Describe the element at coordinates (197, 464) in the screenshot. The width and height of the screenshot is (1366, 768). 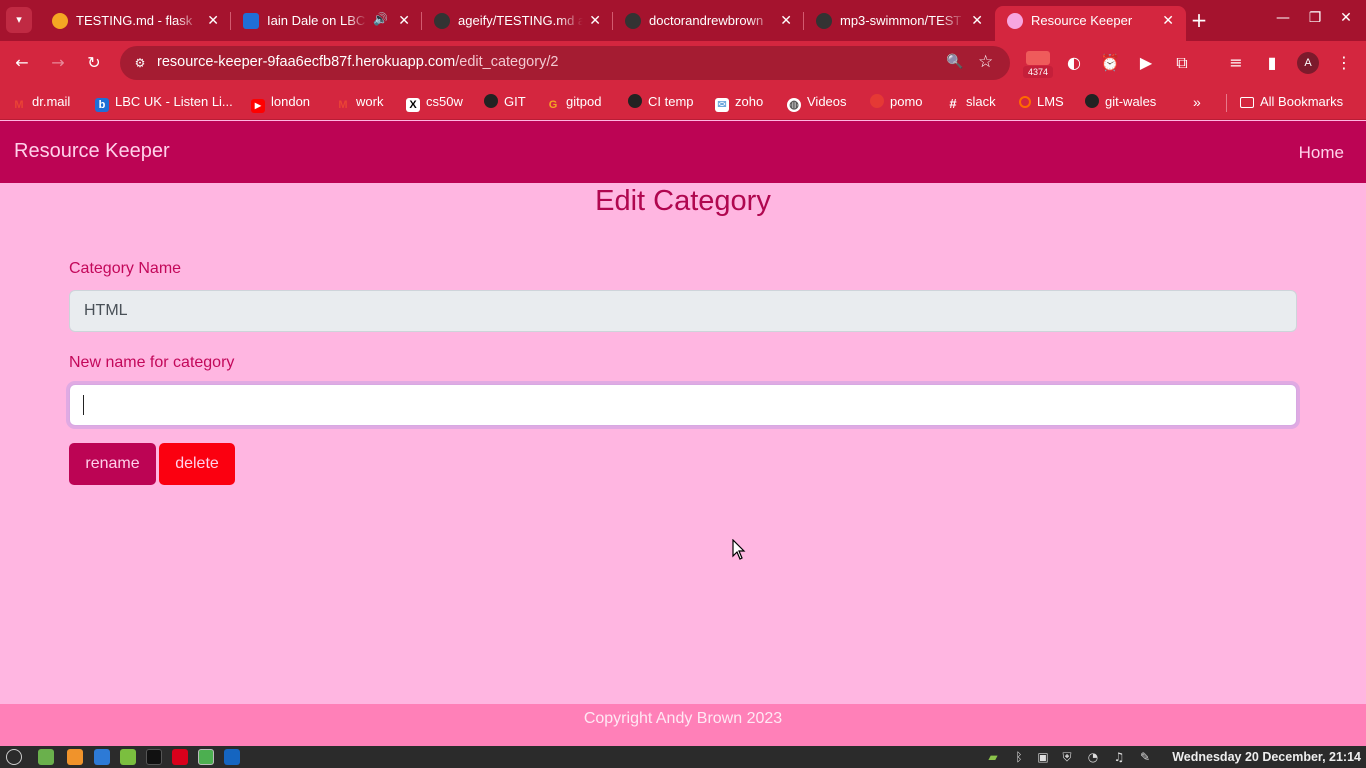
I see `delete-button: delete` at that location.